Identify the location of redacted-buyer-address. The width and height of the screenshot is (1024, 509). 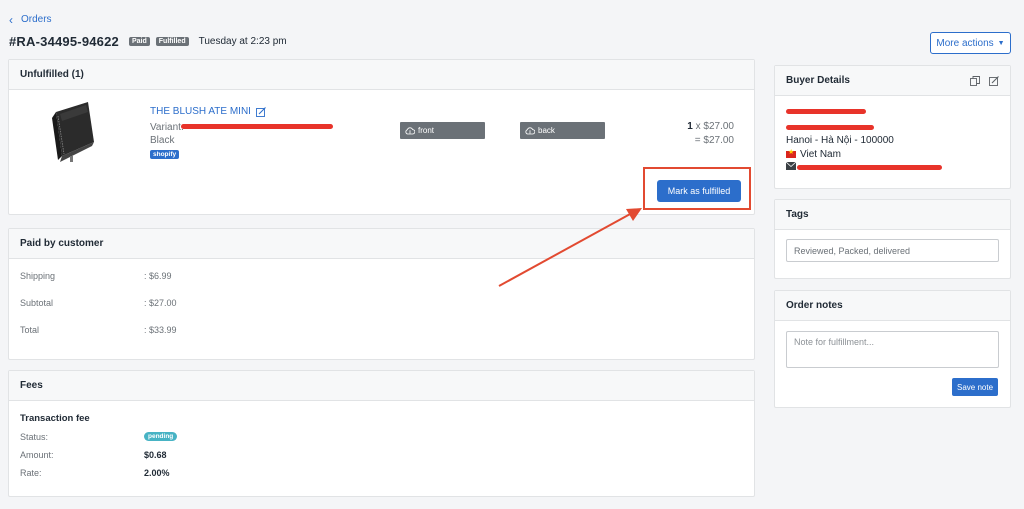
(830, 127).